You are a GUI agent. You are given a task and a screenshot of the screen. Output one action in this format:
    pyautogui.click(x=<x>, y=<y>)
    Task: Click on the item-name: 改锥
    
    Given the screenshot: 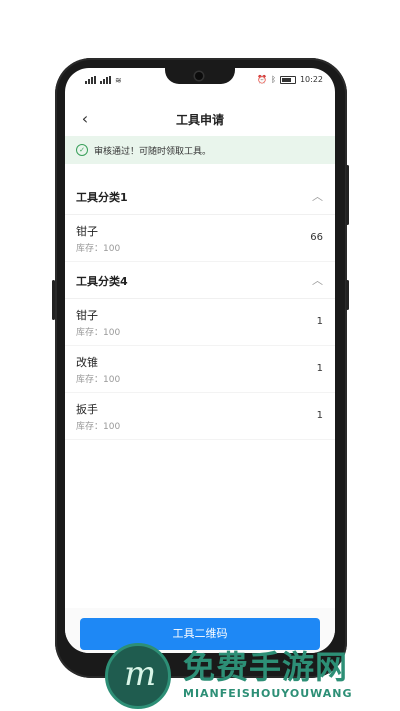 What is the action you would take?
    pyautogui.click(x=87, y=362)
    